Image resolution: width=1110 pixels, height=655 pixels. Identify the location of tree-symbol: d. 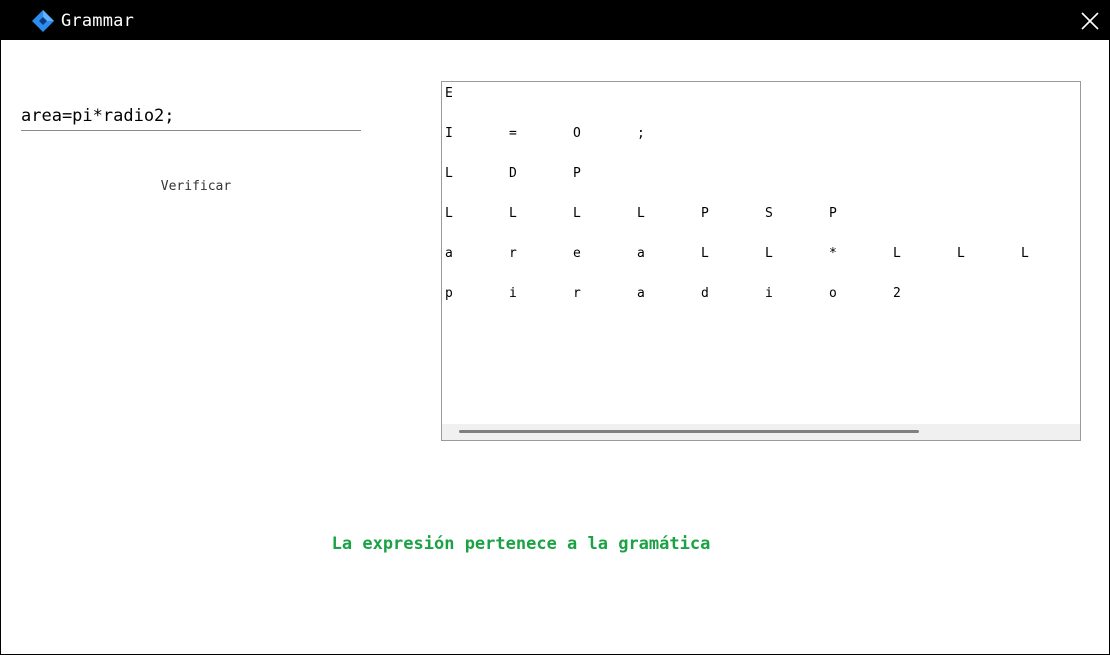
(705, 293).